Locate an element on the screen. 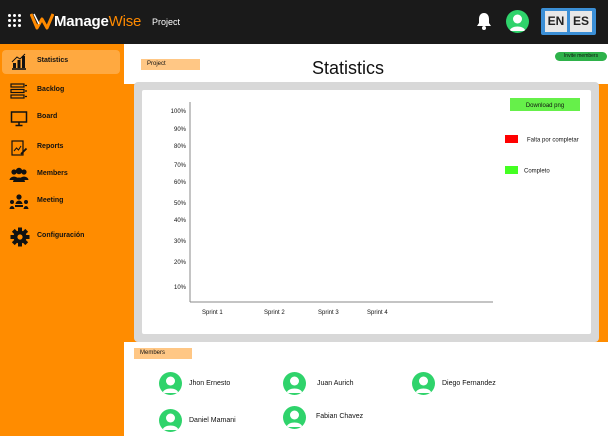 This screenshot has height=436, width=608. member-name: Jhon Ernesto is located at coordinates (210, 383).